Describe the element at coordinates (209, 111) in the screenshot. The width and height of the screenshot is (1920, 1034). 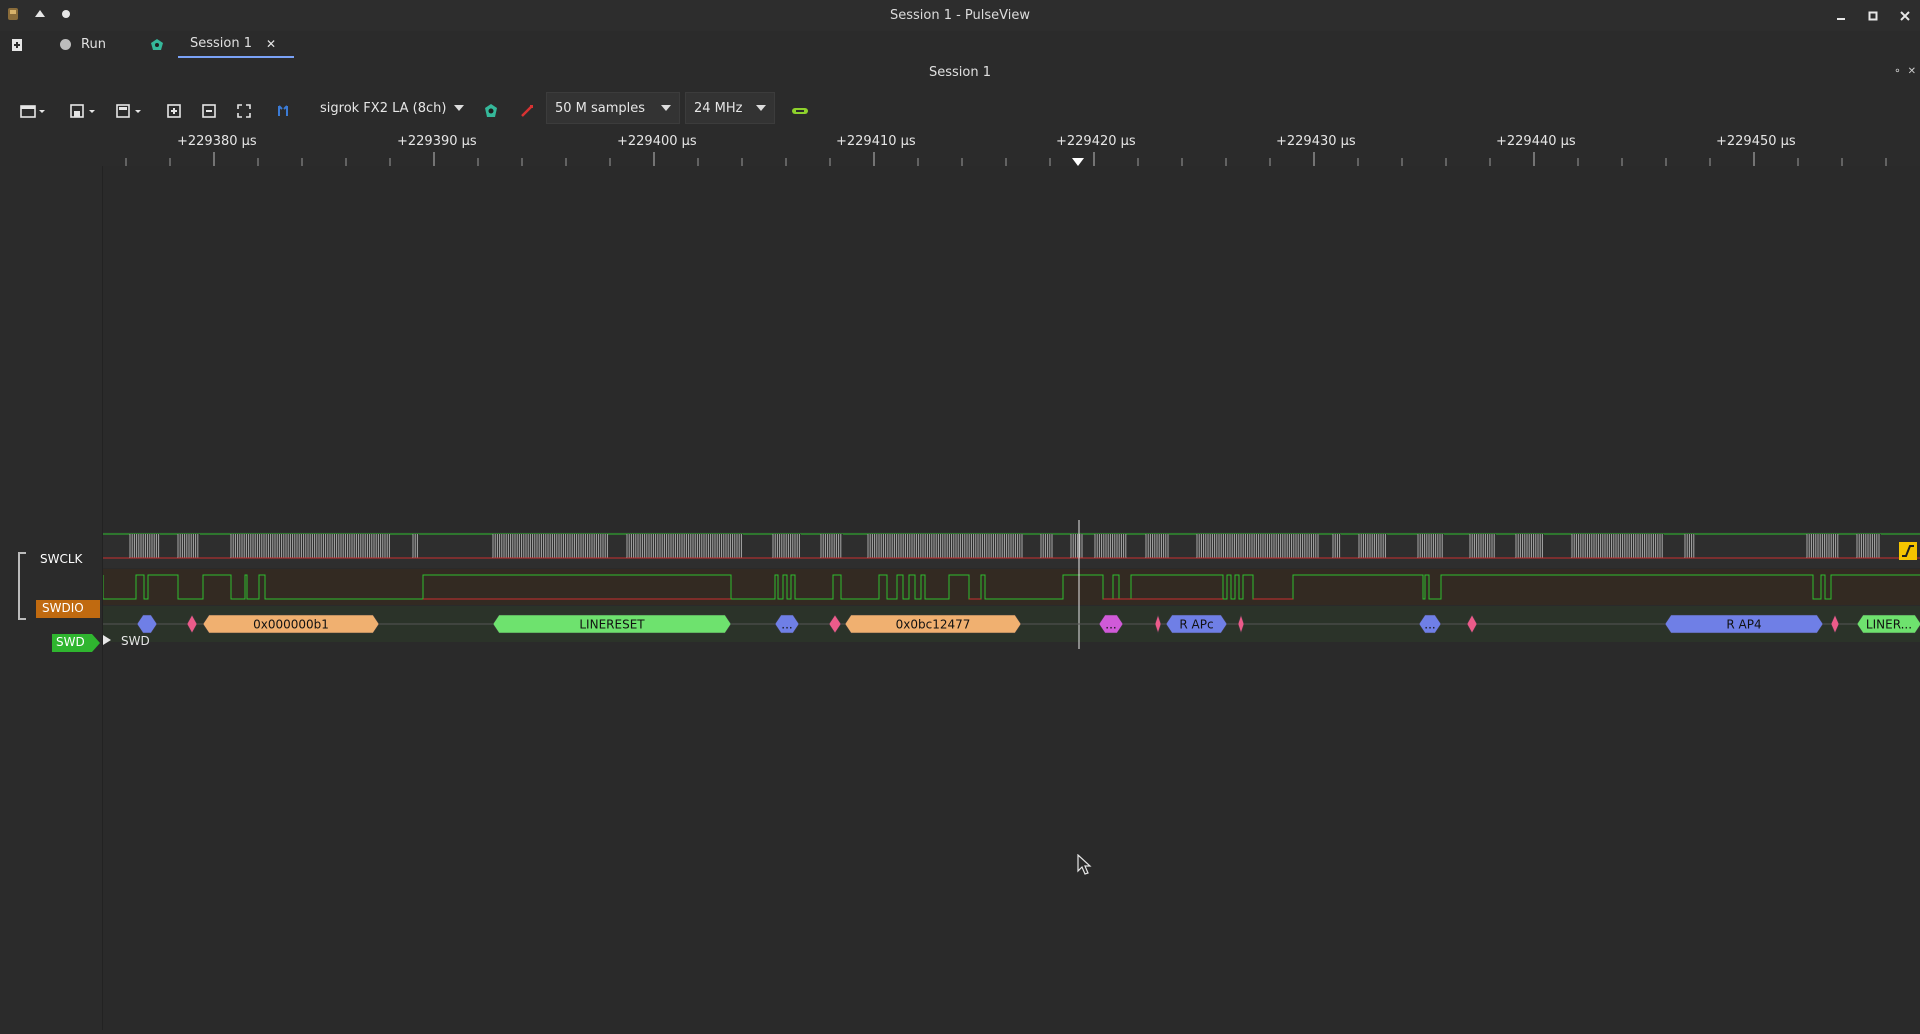
I see `zoom-out-icon` at that location.